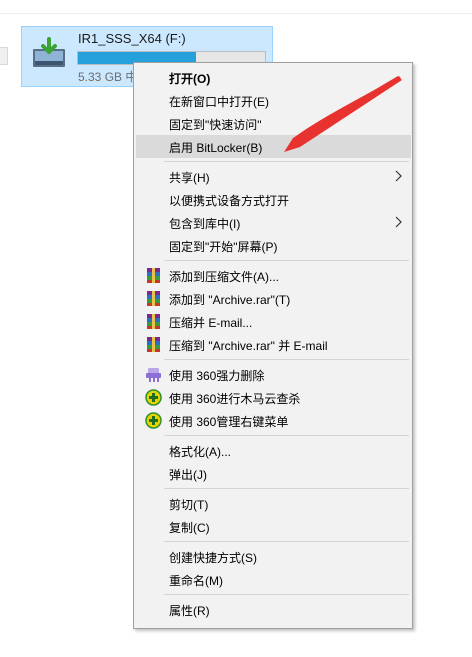 Image resolution: width=472 pixels, height=657 pixels. I want to click on menu-item: 固定到"快速访问", so click(273, 123).